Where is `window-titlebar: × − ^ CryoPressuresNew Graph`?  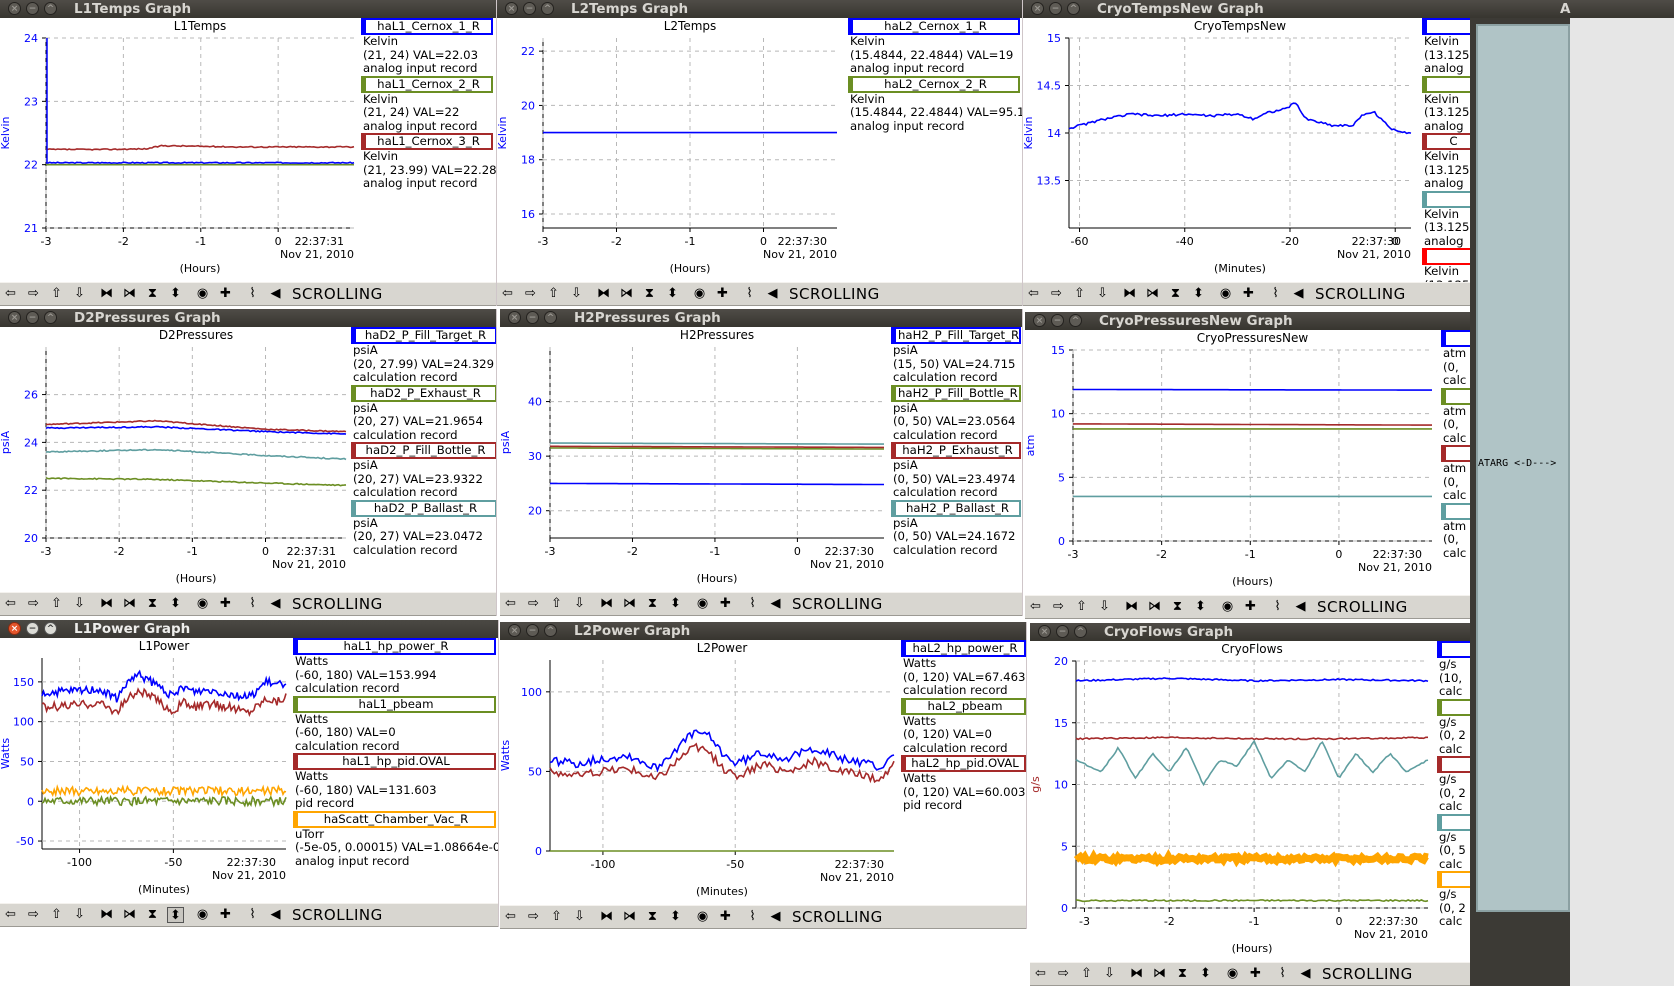
window-titlebar: × − ^ CryoPressuresNew Graph is located at coordinates (1247, 321).